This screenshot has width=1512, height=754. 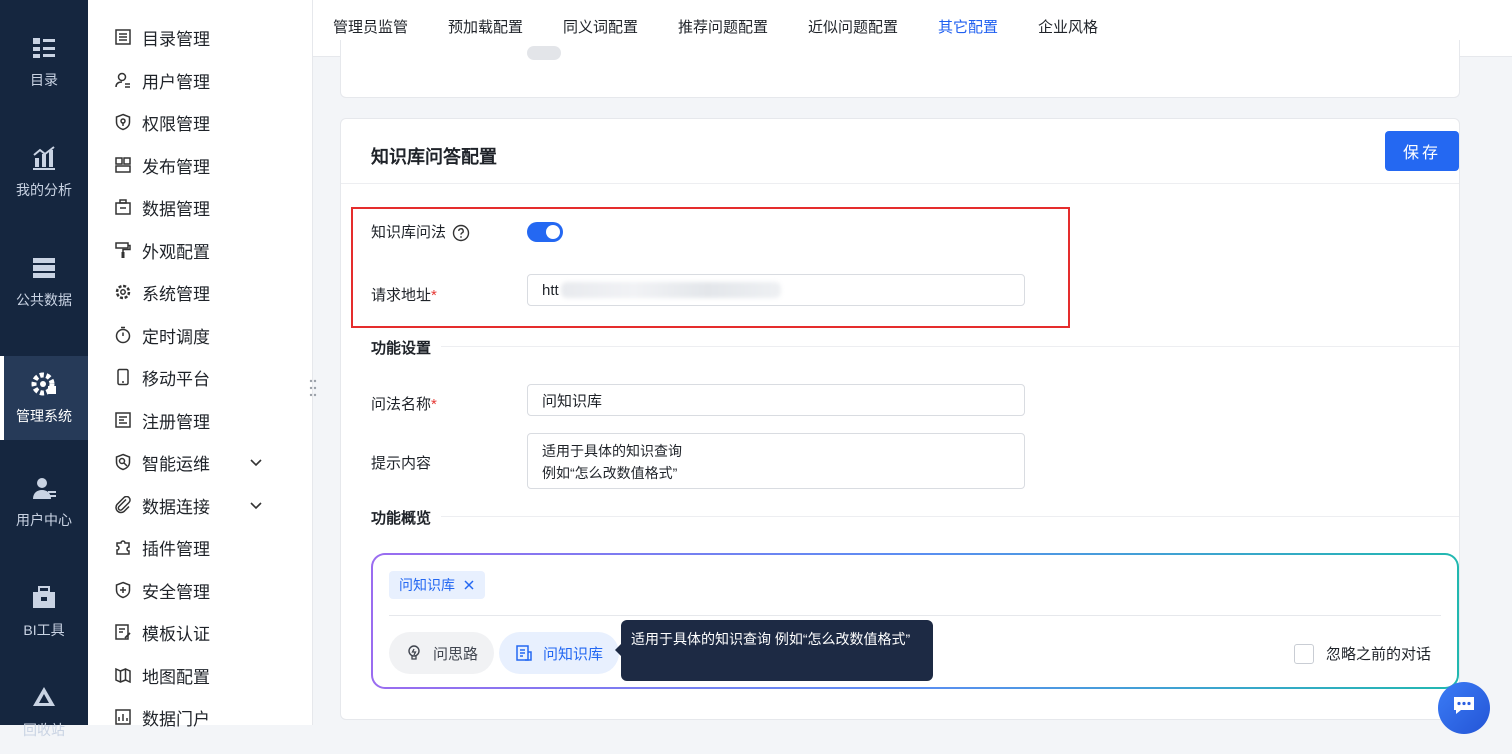 What do you see at coordinates (414, 652) in the screenshot?
I see `lightbulb-icon` at bounding box center [414, 652].